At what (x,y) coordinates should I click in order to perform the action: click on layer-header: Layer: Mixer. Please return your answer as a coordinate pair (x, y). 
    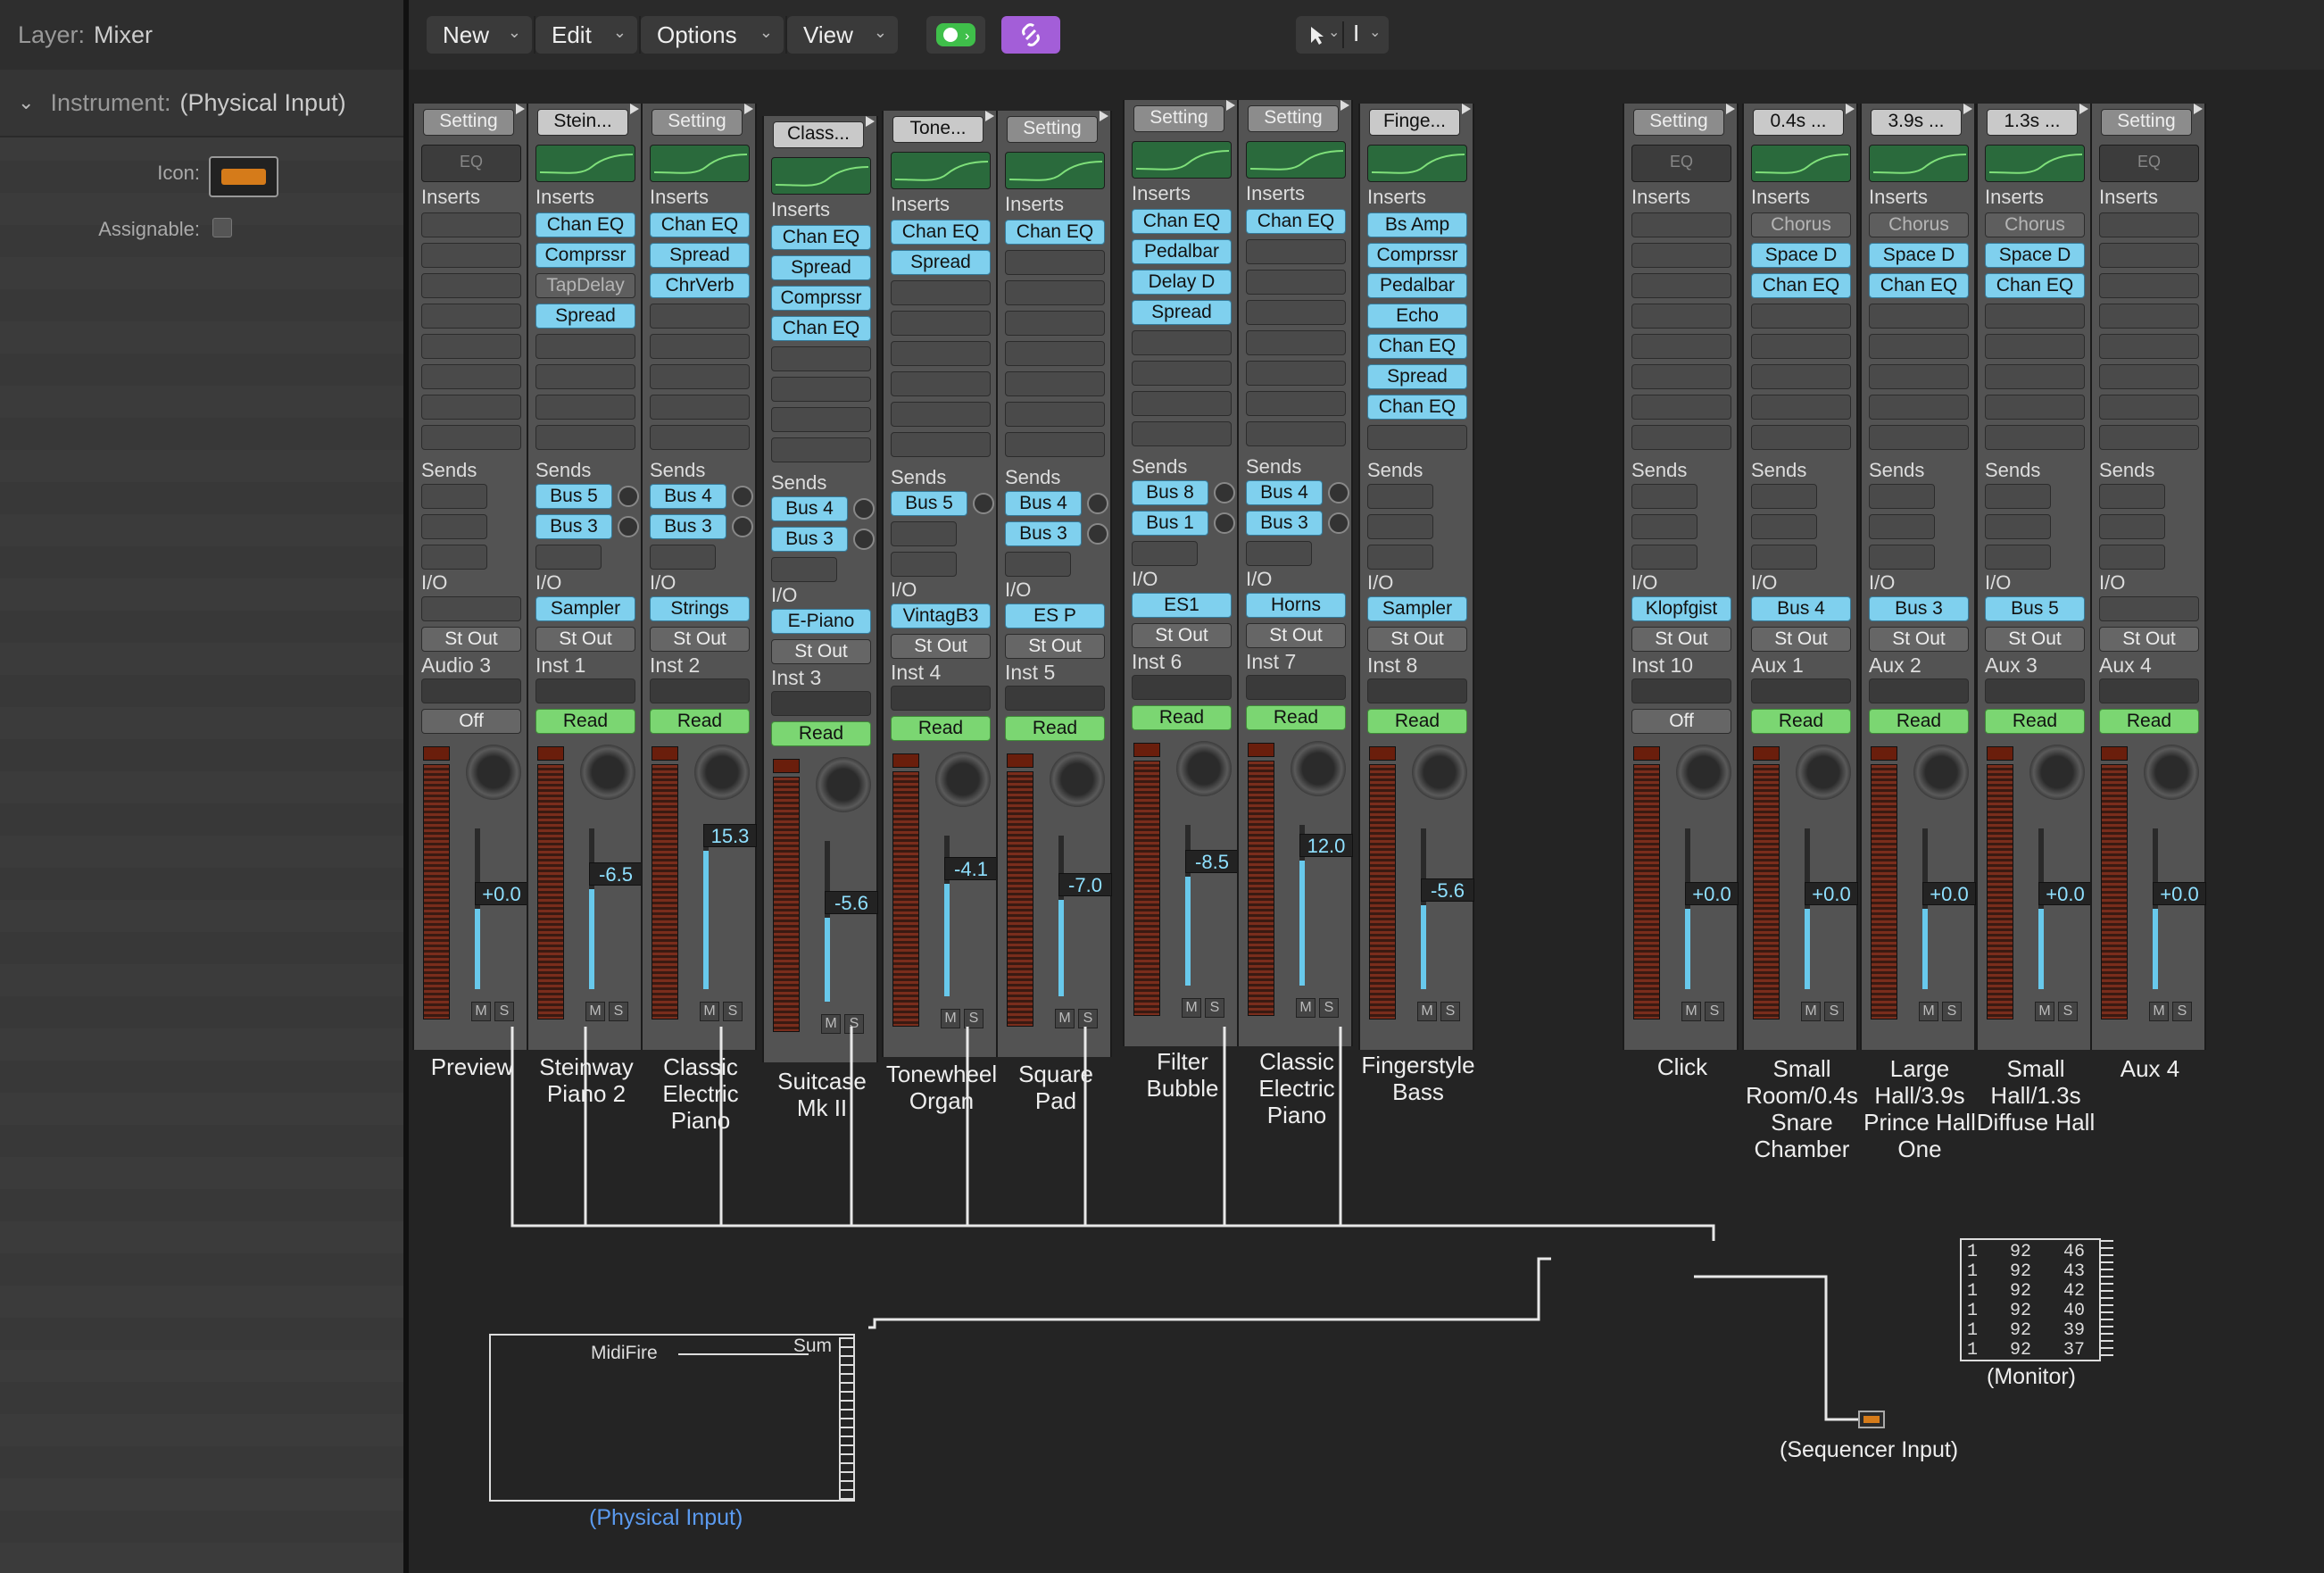
    Looking at the image, I should click on (201, 35).